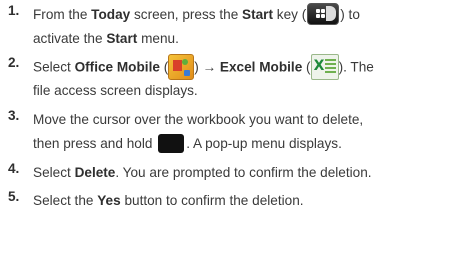 Image resolution: width=455 pixels, height=263 pixels. Describe the element at coordinates (95, 172) in the screenshot. I see `bold-term: Delete` at that location.